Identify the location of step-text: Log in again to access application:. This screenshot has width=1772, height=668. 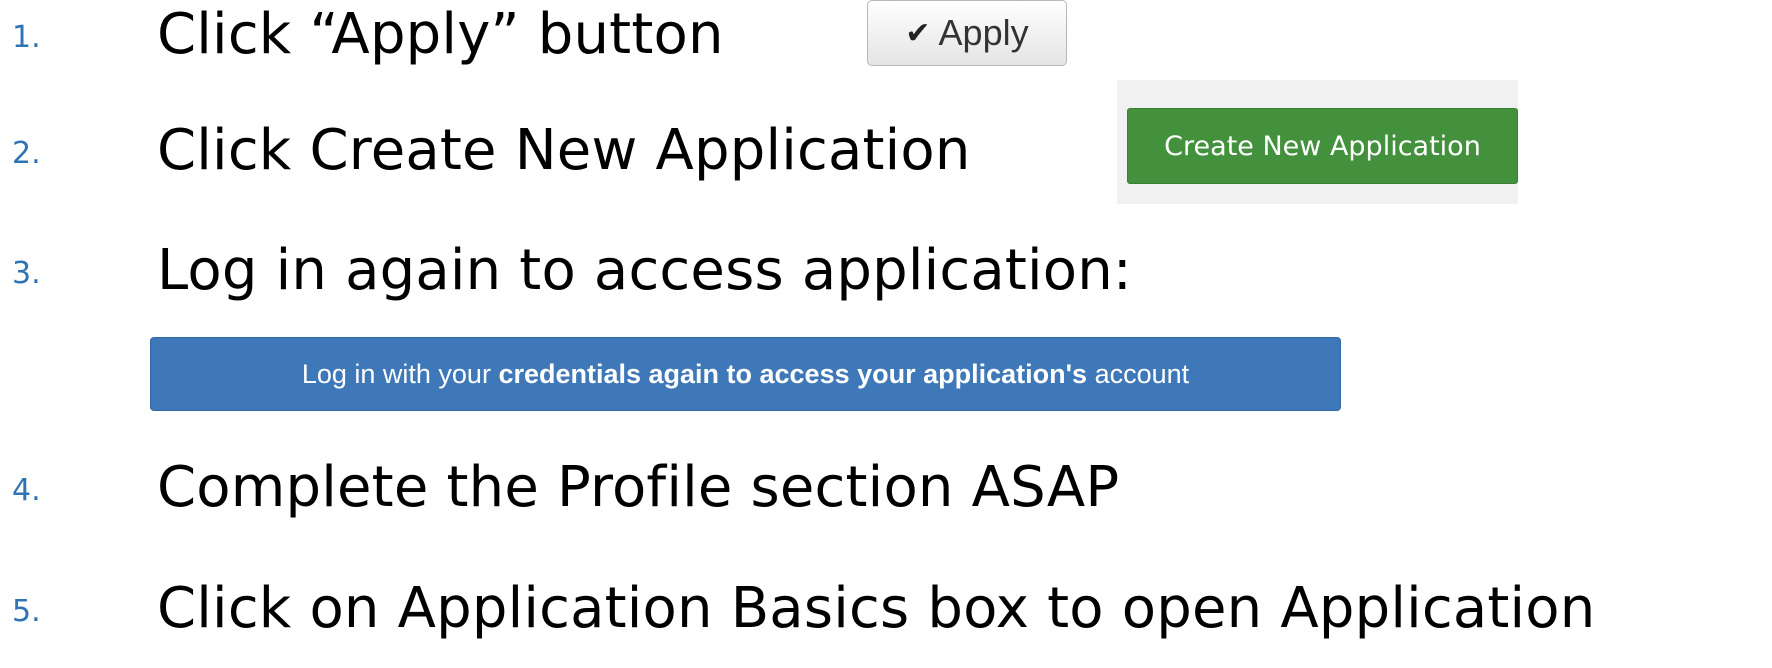
(644, 270).